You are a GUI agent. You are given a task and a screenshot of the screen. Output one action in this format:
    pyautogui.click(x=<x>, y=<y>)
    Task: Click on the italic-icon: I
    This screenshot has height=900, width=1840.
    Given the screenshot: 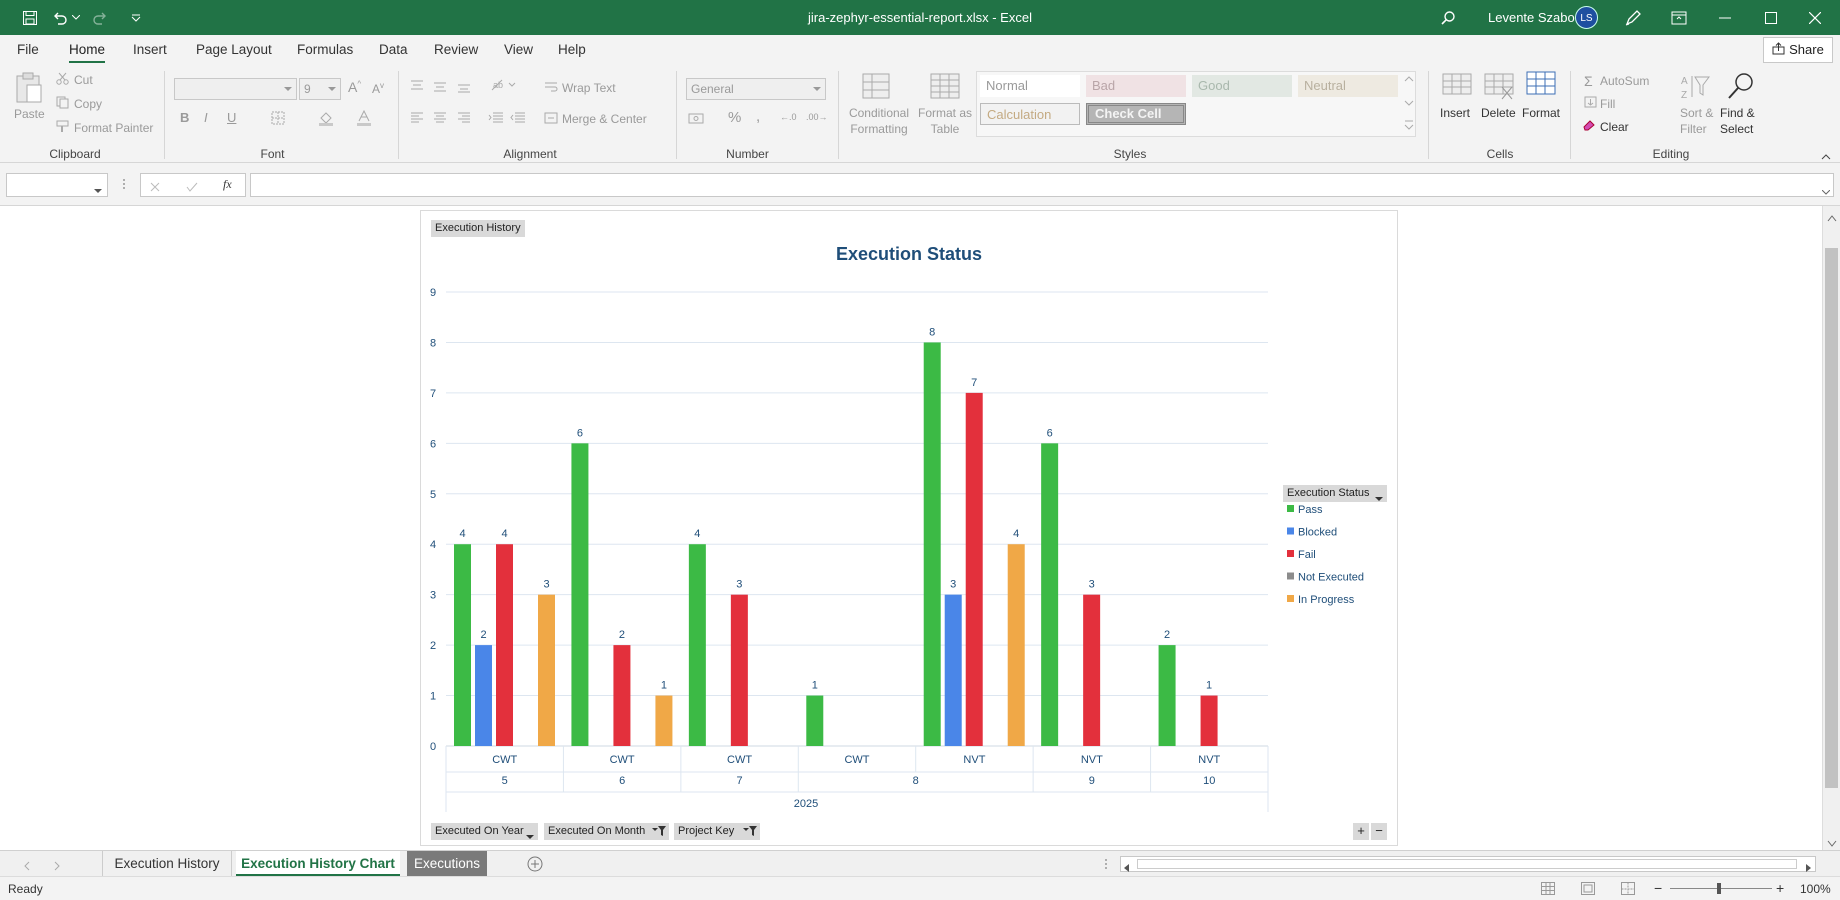 What is the action you would take?
    pyautogui.click(x=206, y=117)
    